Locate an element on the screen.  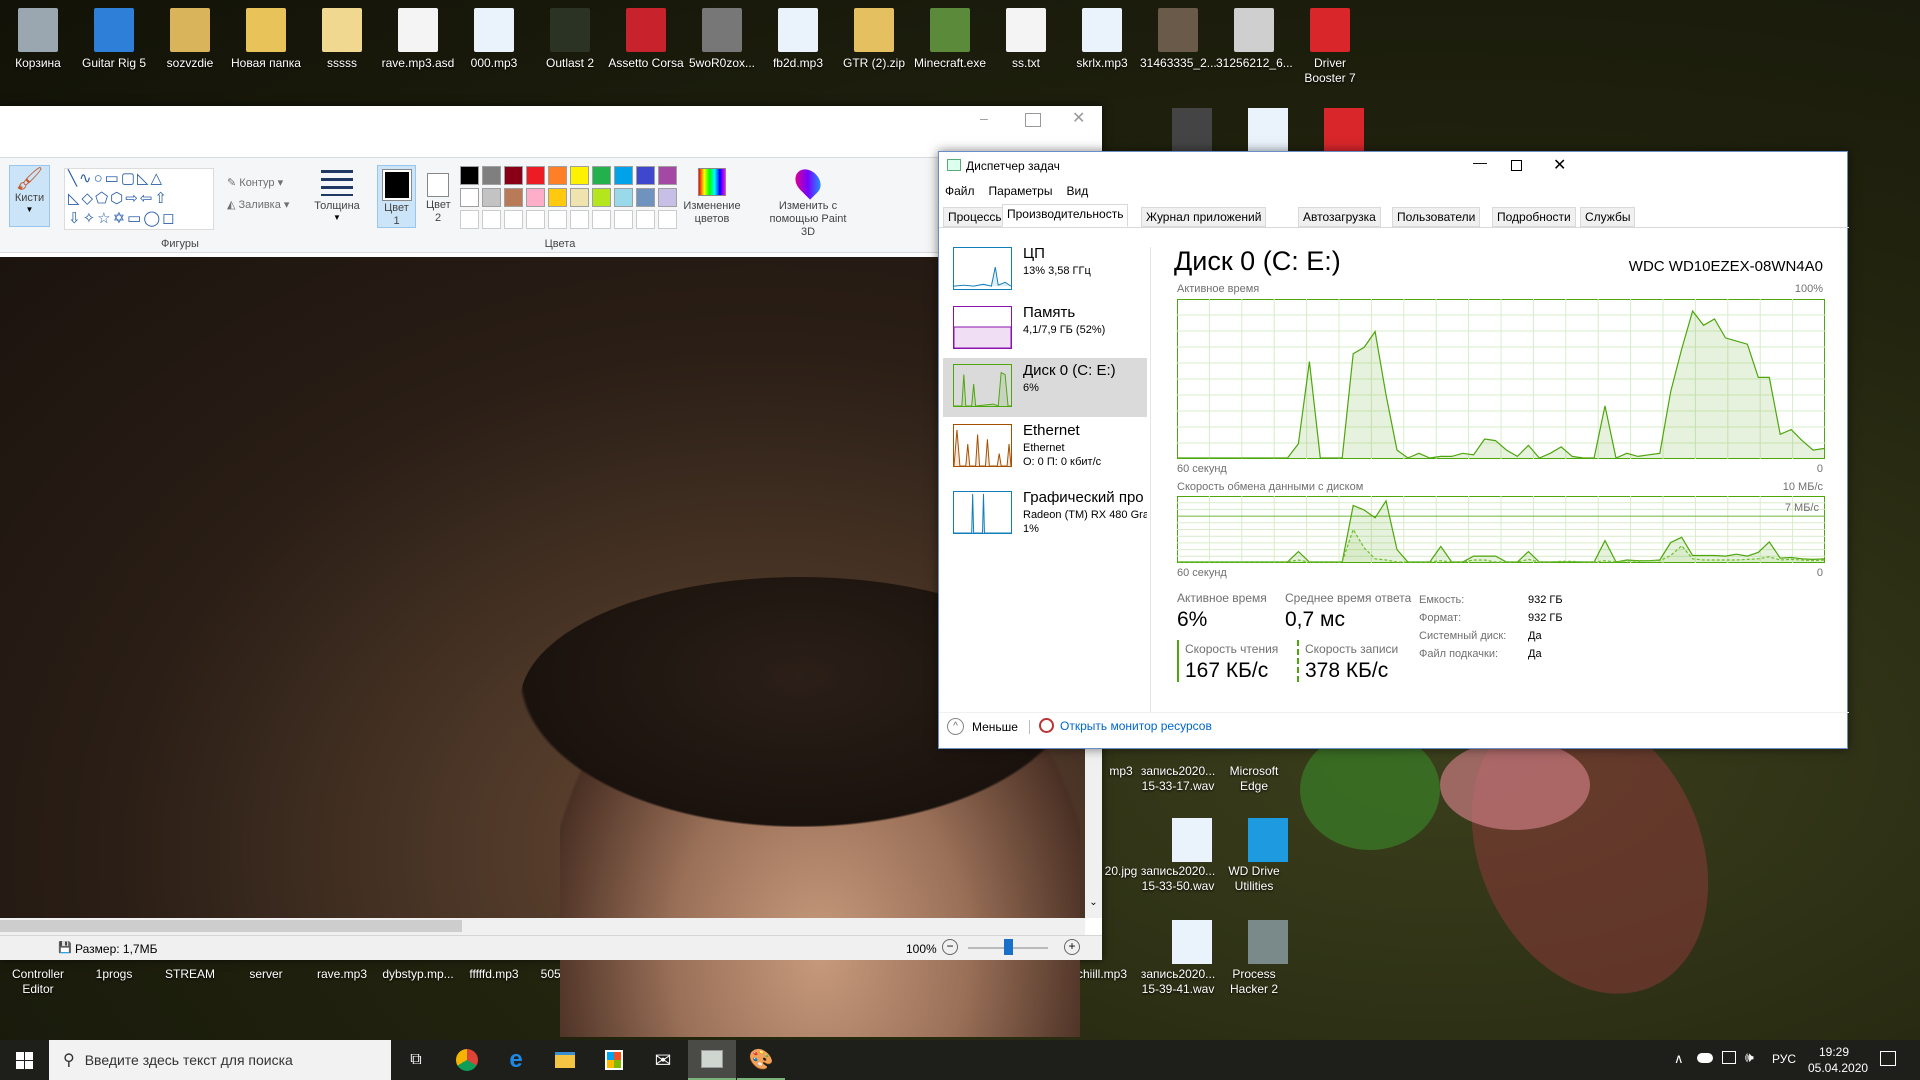
color1-button: Цвет 1 is located at coordinates (396, 196).